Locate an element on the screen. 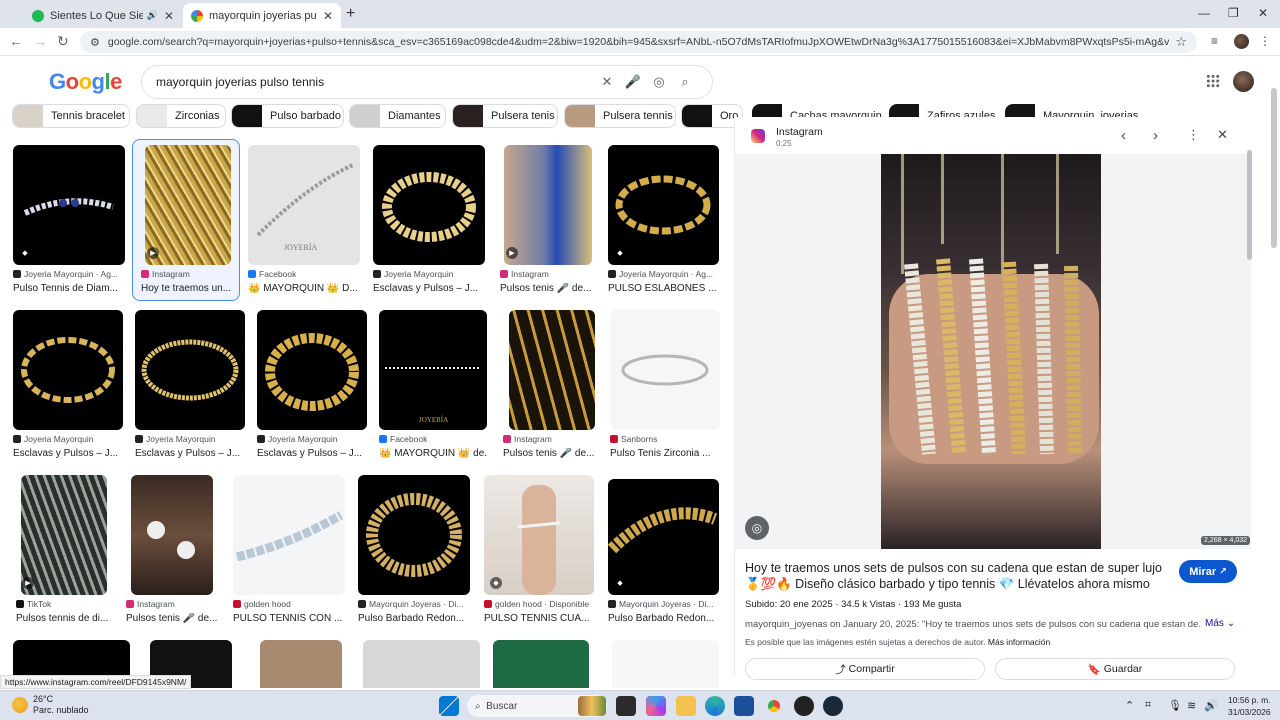 This screenshot has height=720, width=1280. tray-app-icon: ⌗ is located at coordinates (1148, 705).